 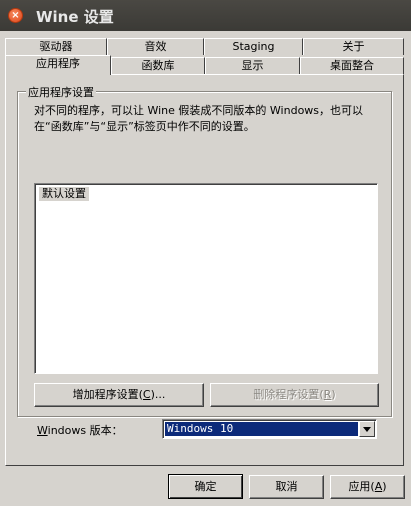 What do you see at coordinates (353, 46) in the screenshot?
I see `tab-about: 关于` at bounding box center [353, 46].